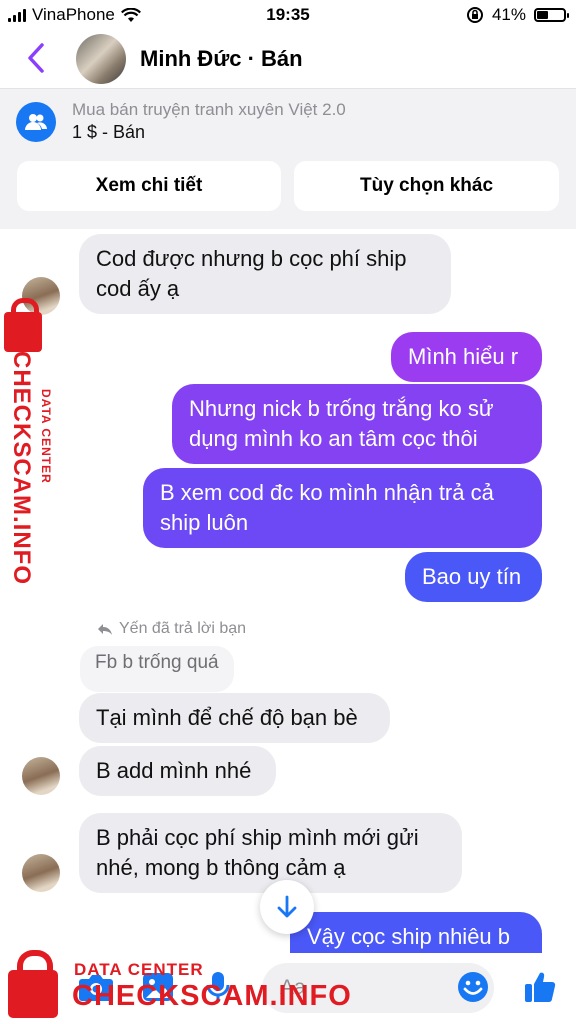 This screenshot has width=576, height=1024. What do you see at coordinates (508, 14) in the screenshot?
I see `battery-percent: 41%` at bounding box center [508, 14].